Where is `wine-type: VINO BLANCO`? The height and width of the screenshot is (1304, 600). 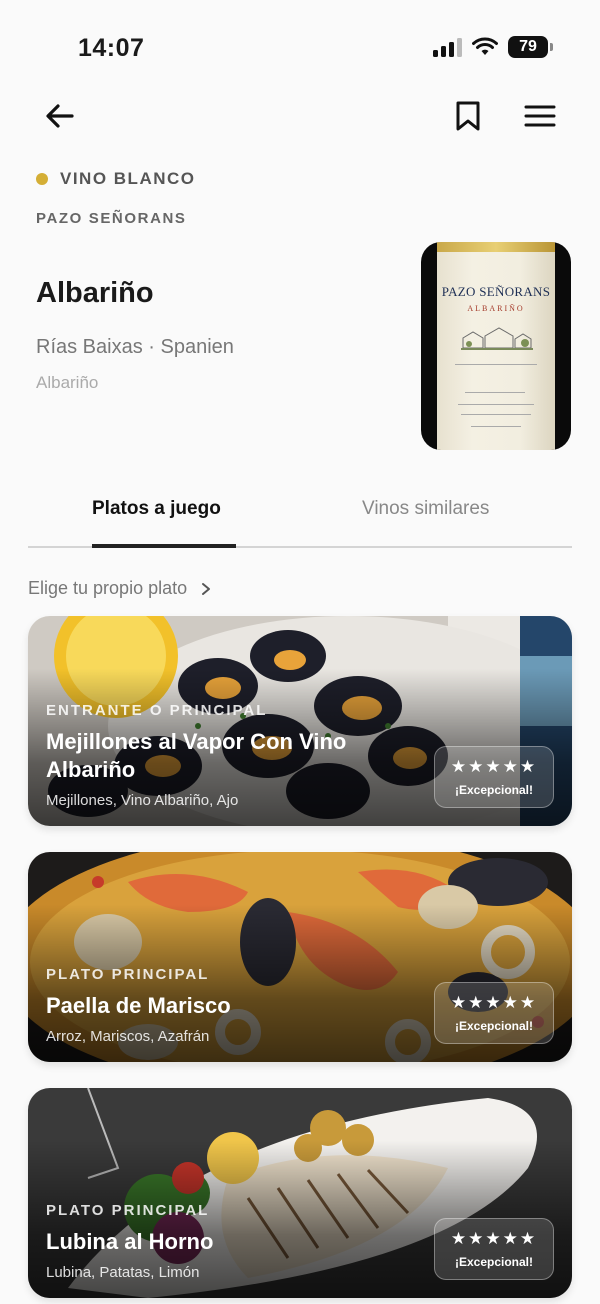
wine-type: VINO BLANCO is located at coordinates (116, 179).